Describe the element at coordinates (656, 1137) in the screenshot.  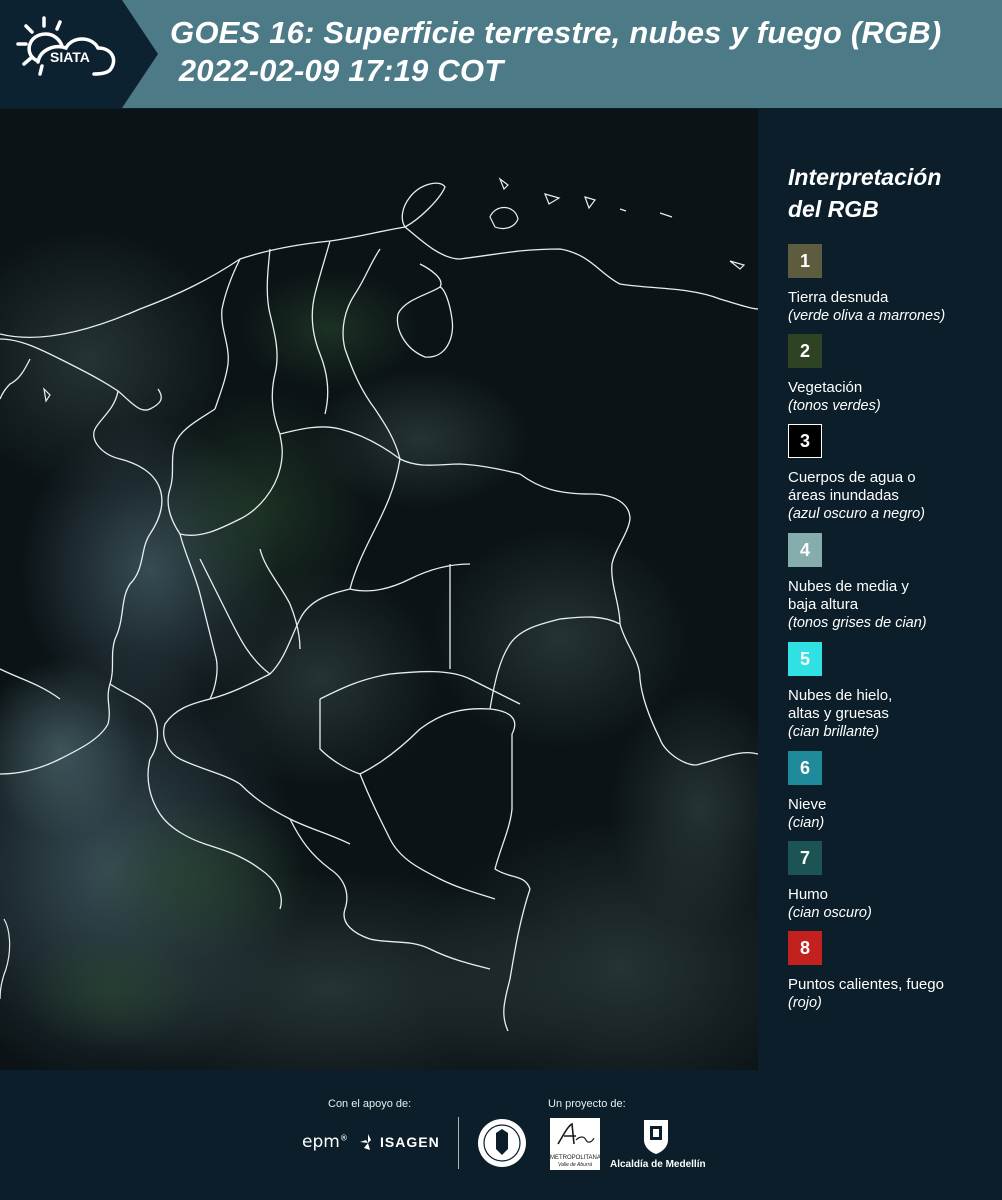
I see `medellin-shield-icon` at that location.